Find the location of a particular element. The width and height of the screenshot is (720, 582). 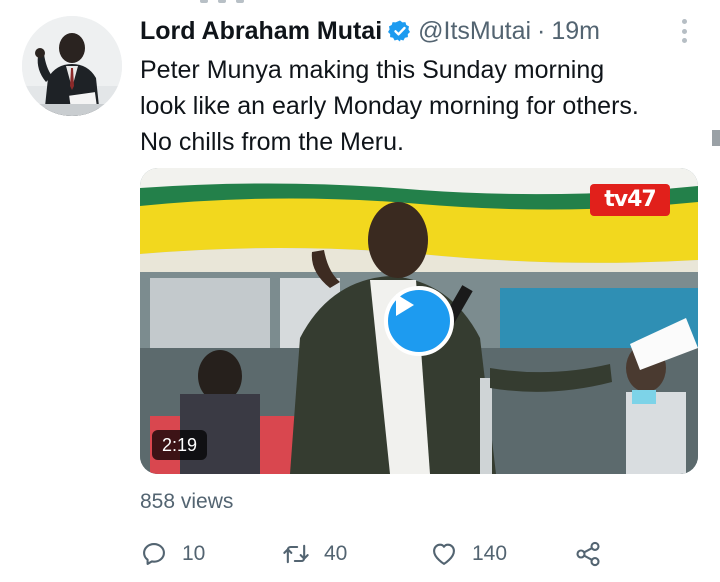

channel-logo: tv47 is located at coordinates (630, 200).